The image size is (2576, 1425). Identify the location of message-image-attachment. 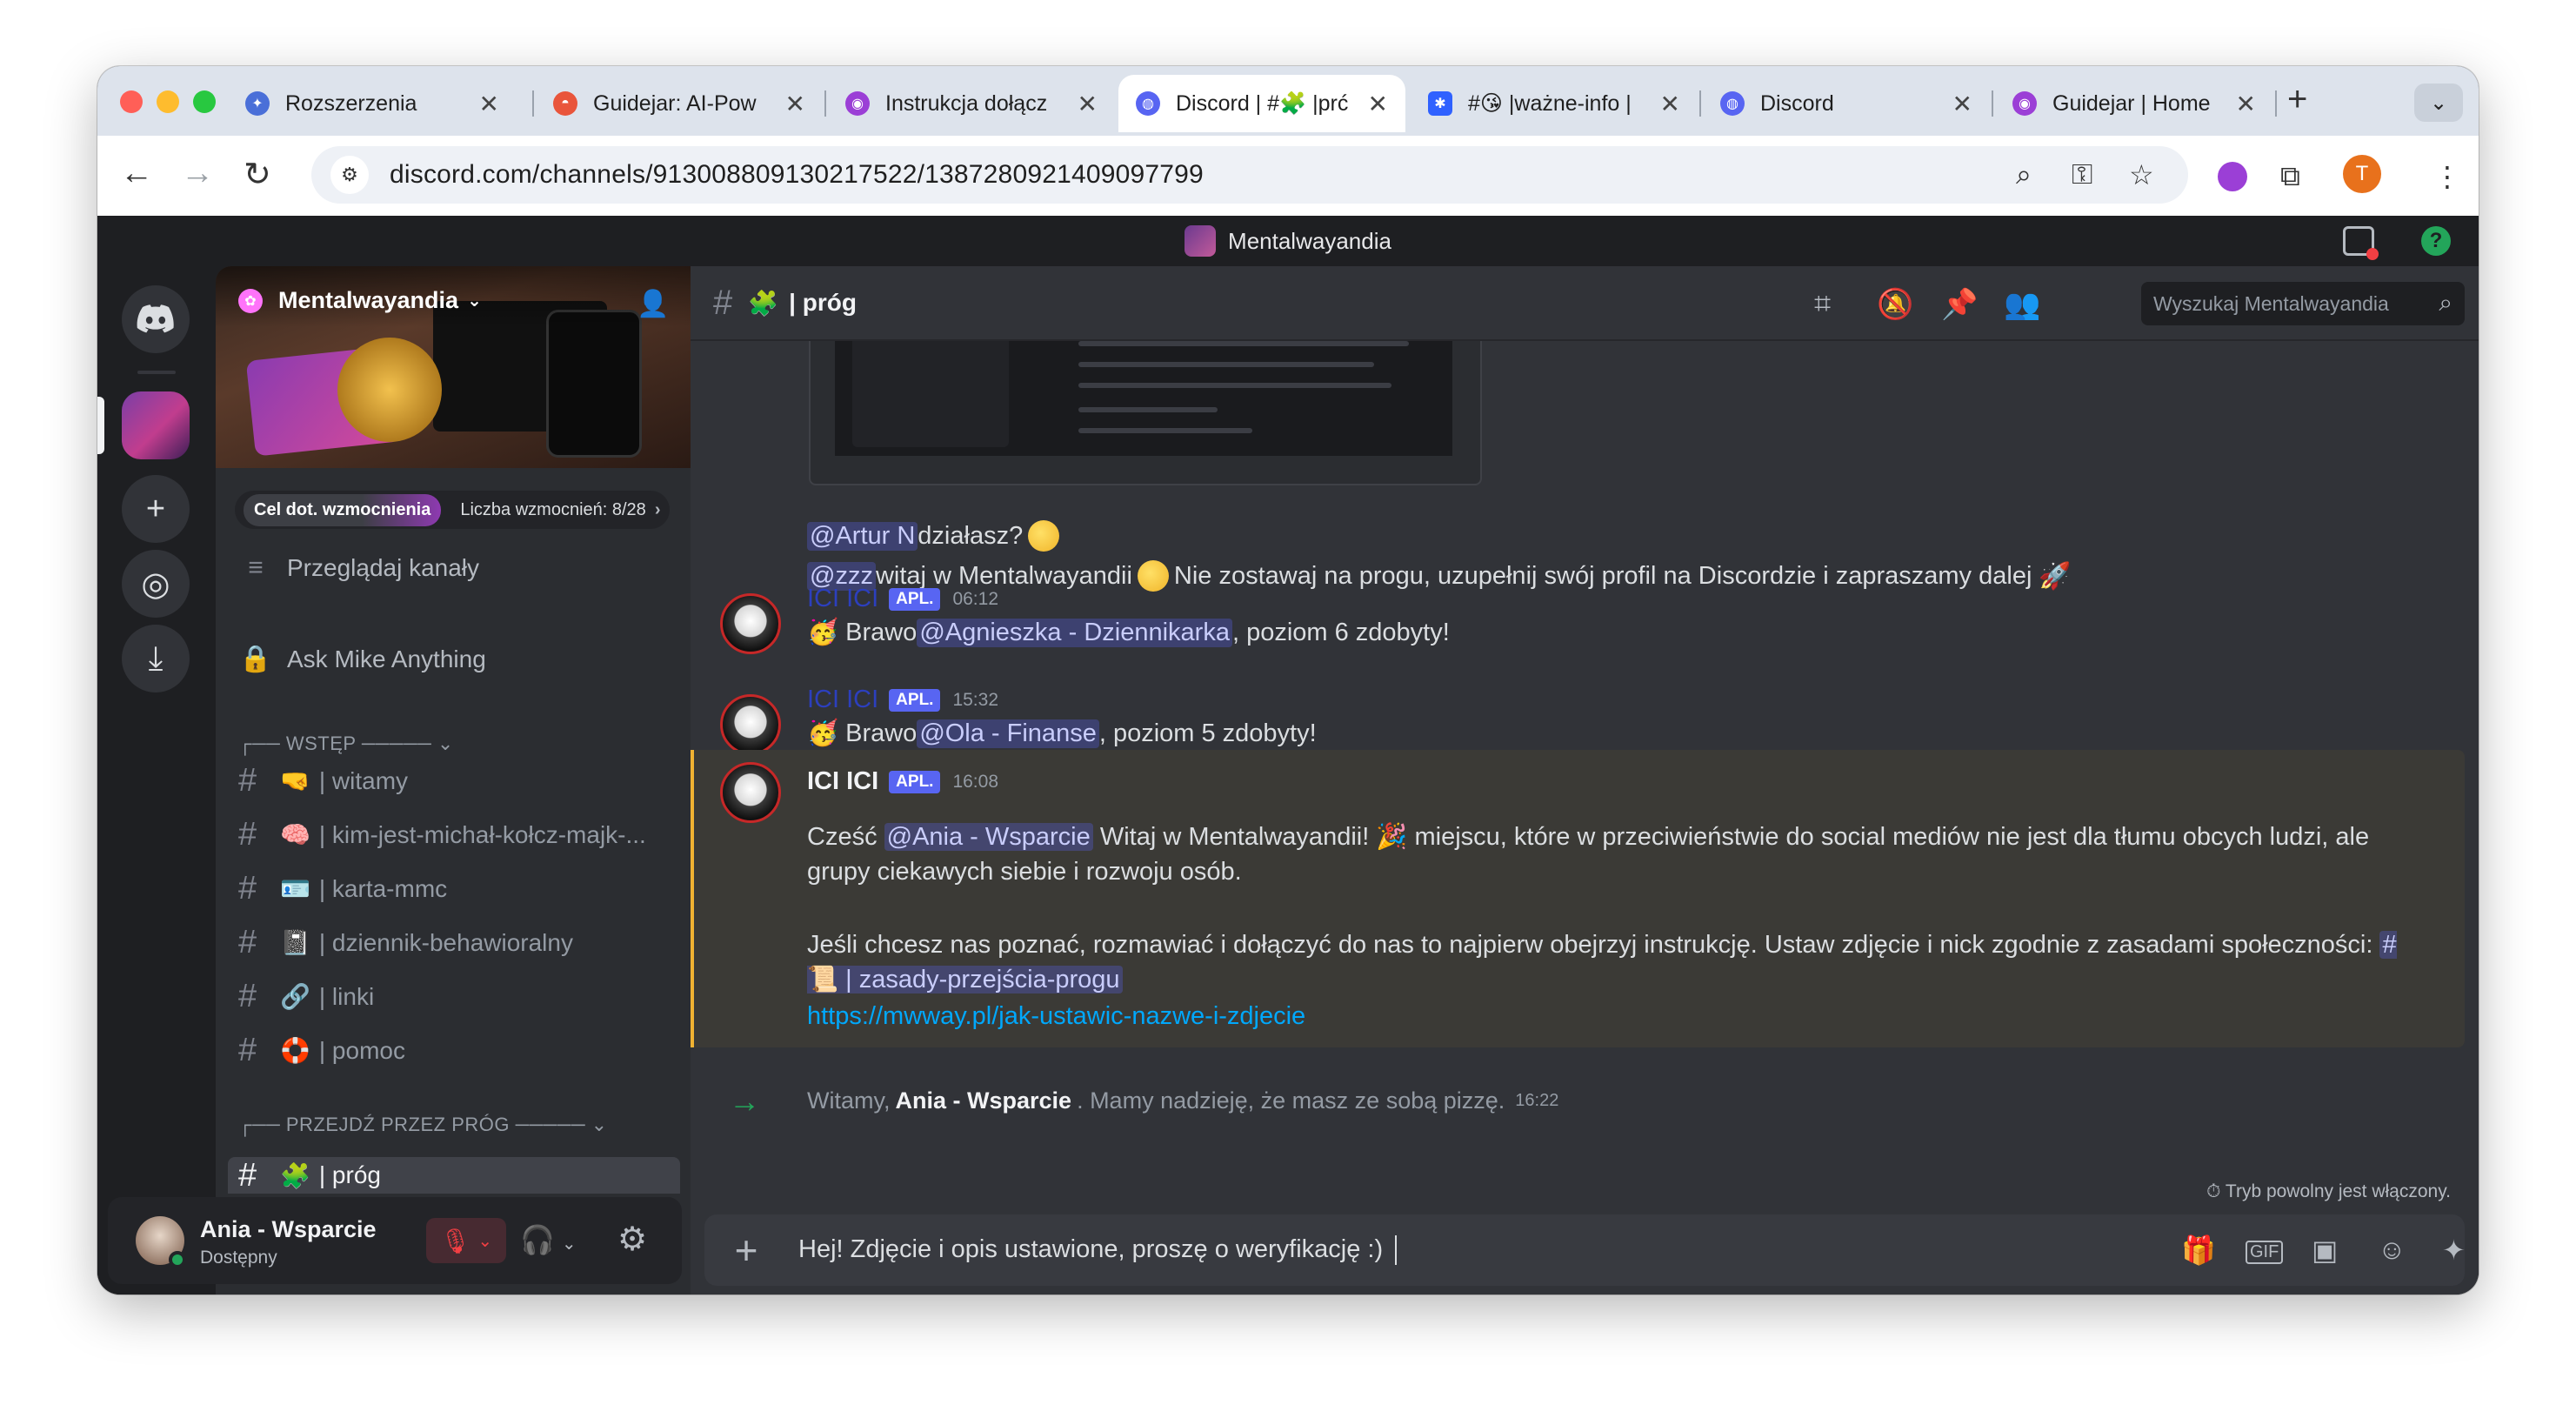
(1145, 413).